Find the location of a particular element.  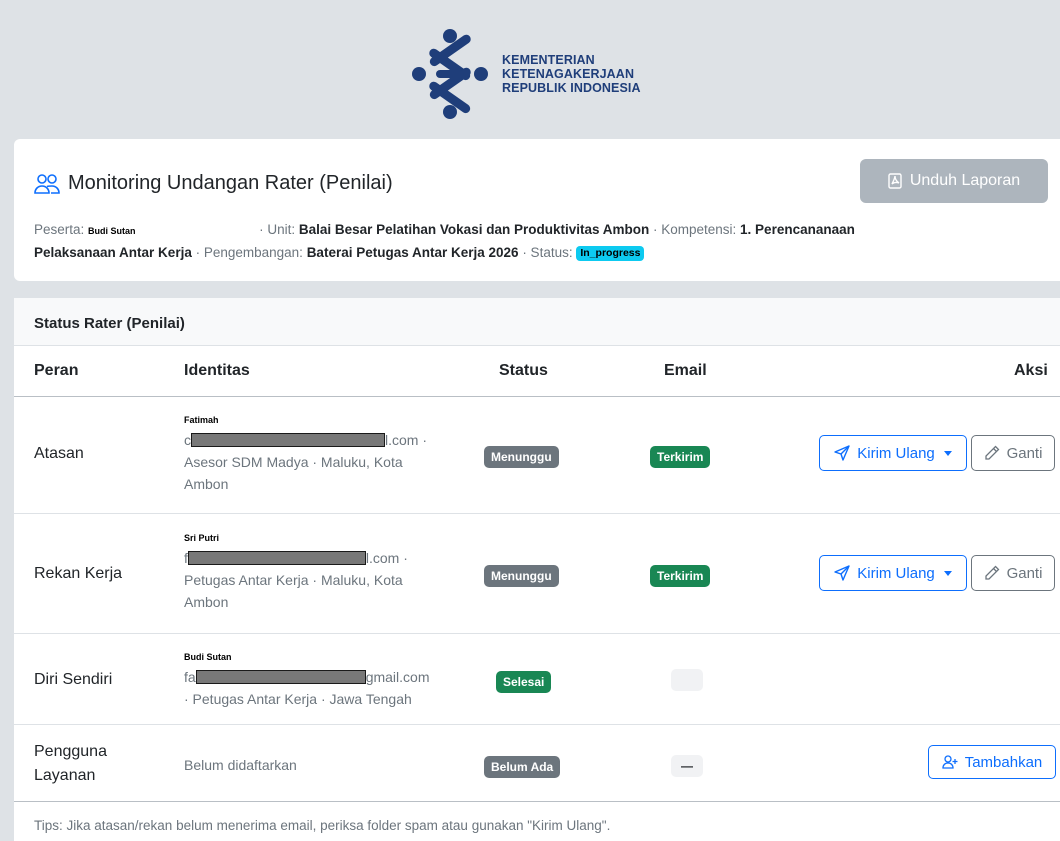

status-badge: Selesai is located at coordinates (524, 682).